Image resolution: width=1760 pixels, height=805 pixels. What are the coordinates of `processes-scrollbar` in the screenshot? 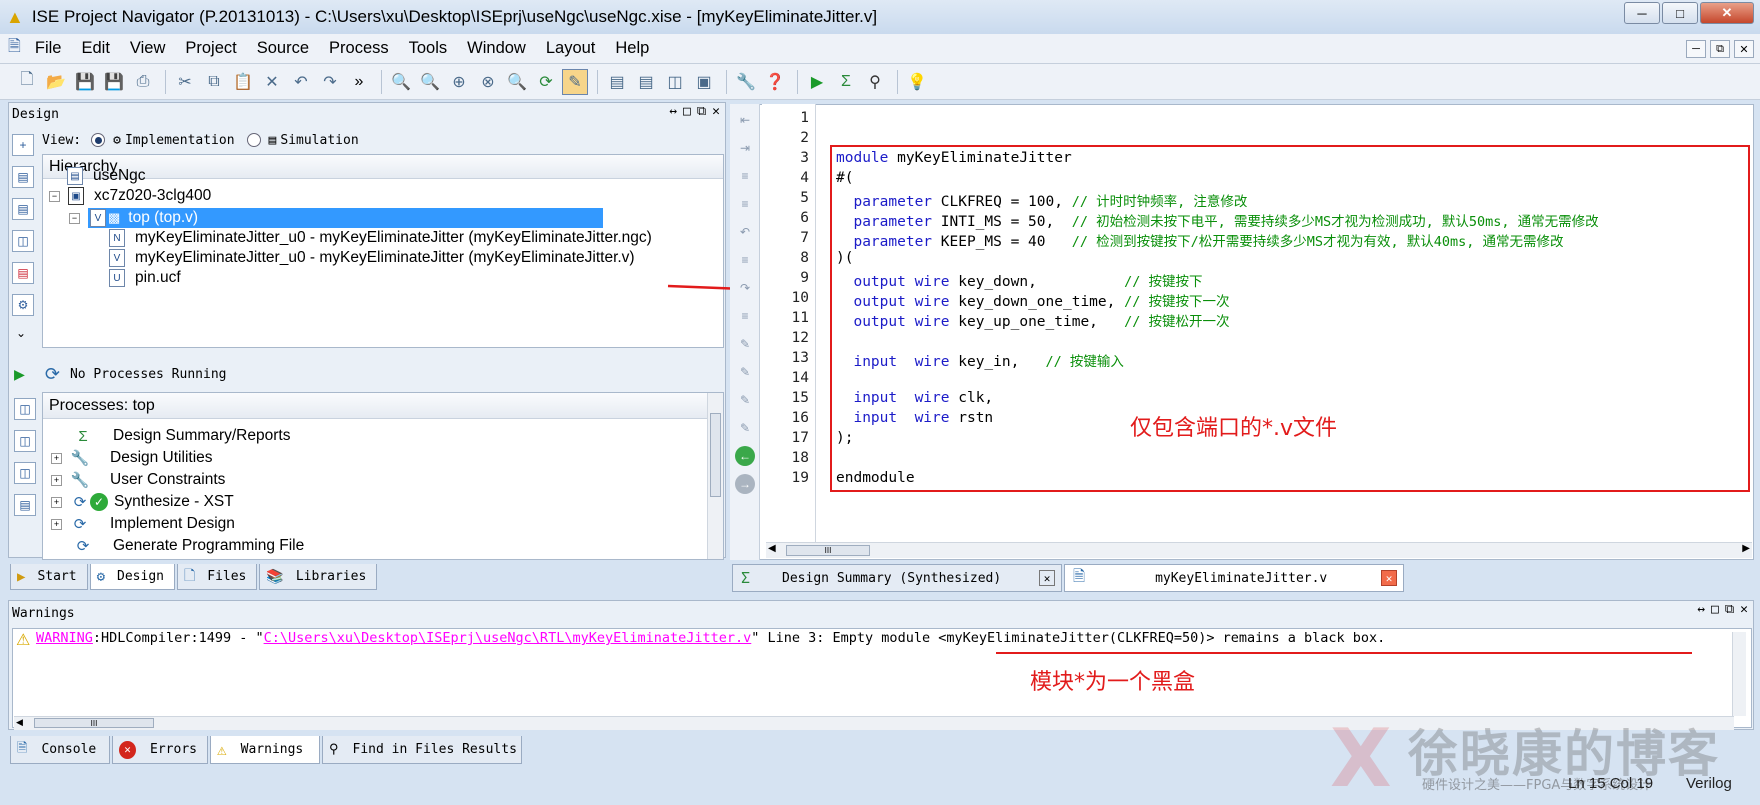 It's located at (715, 476).